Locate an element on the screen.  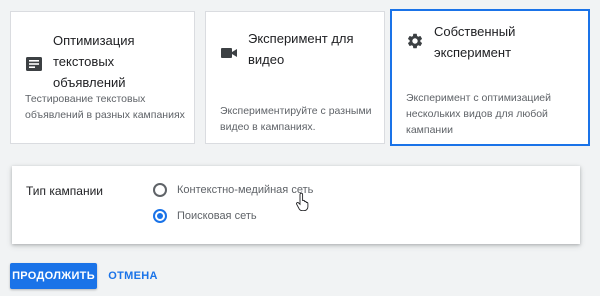
card-title: Эксперимент для видео is located at coordinates (301, 49).